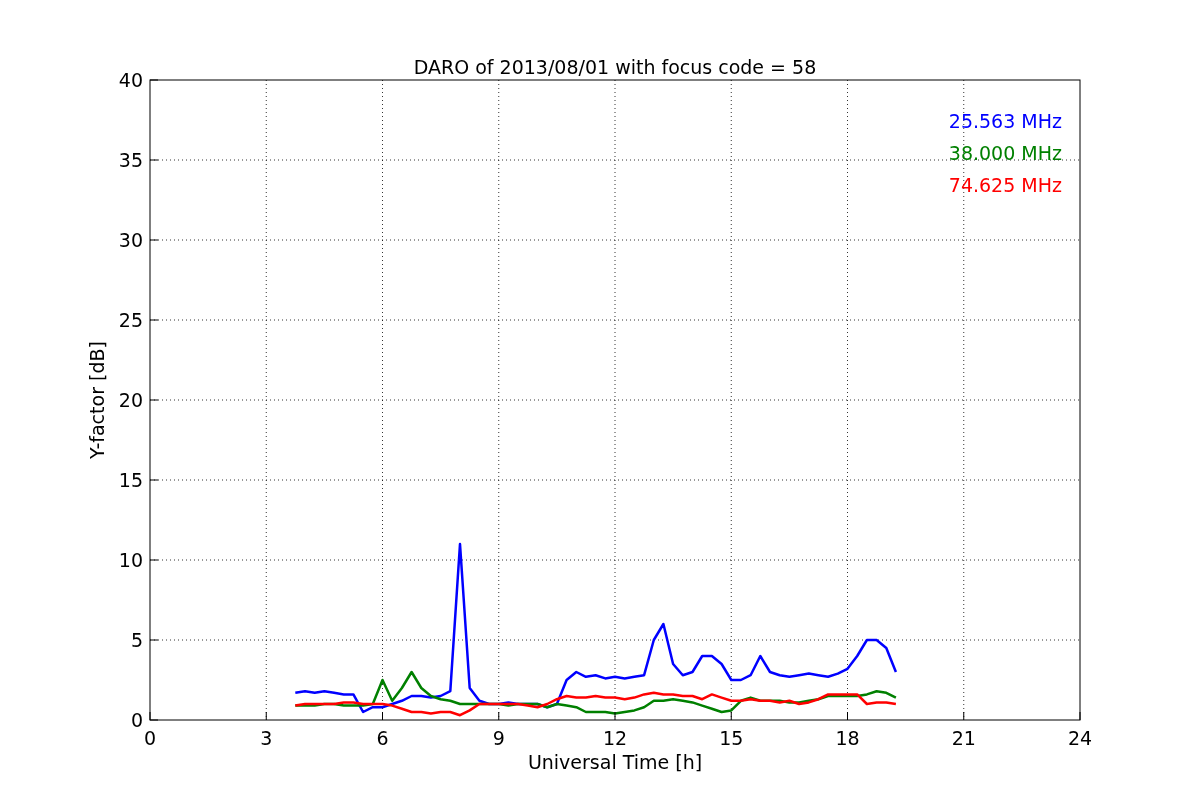 The image size is (1200, 800). Describe the element at coordinates (615, 67) in the screenshot. I see `chart-title: DARO of 2013/08/01 with focus code = 58` at that location.